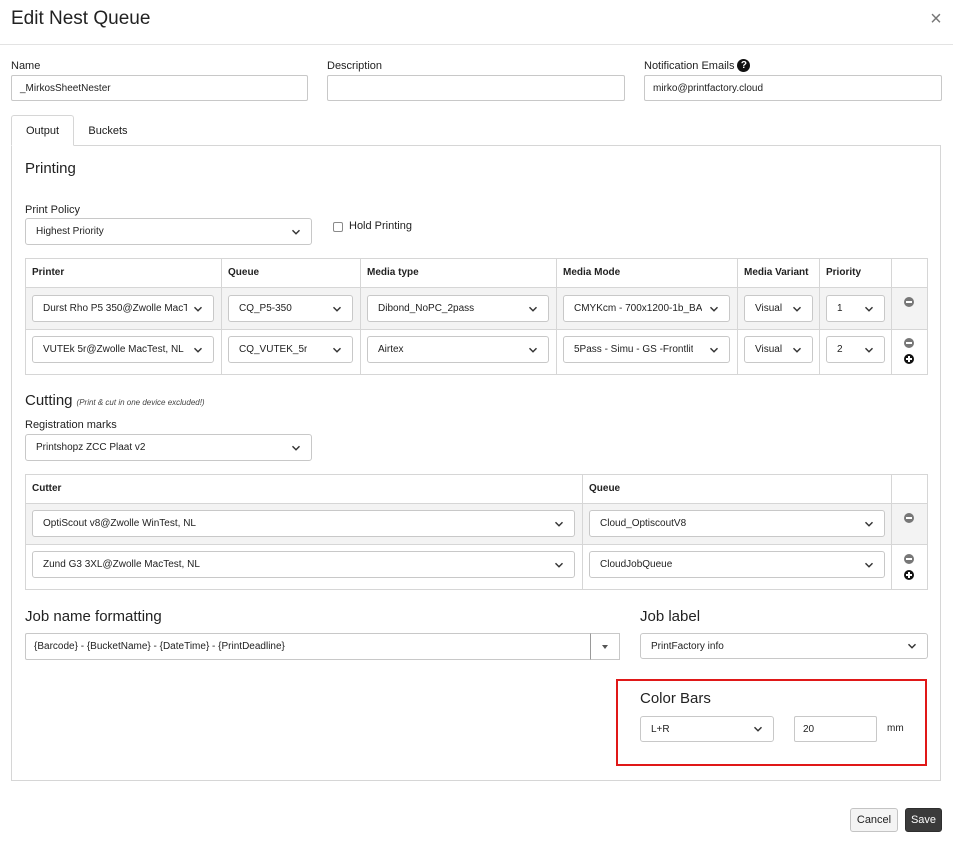 The image size is (953, 844). Describe the element at coordinates (168, 231) in the screenshot. I see `print-policy-select: Highest Priority` at that location.